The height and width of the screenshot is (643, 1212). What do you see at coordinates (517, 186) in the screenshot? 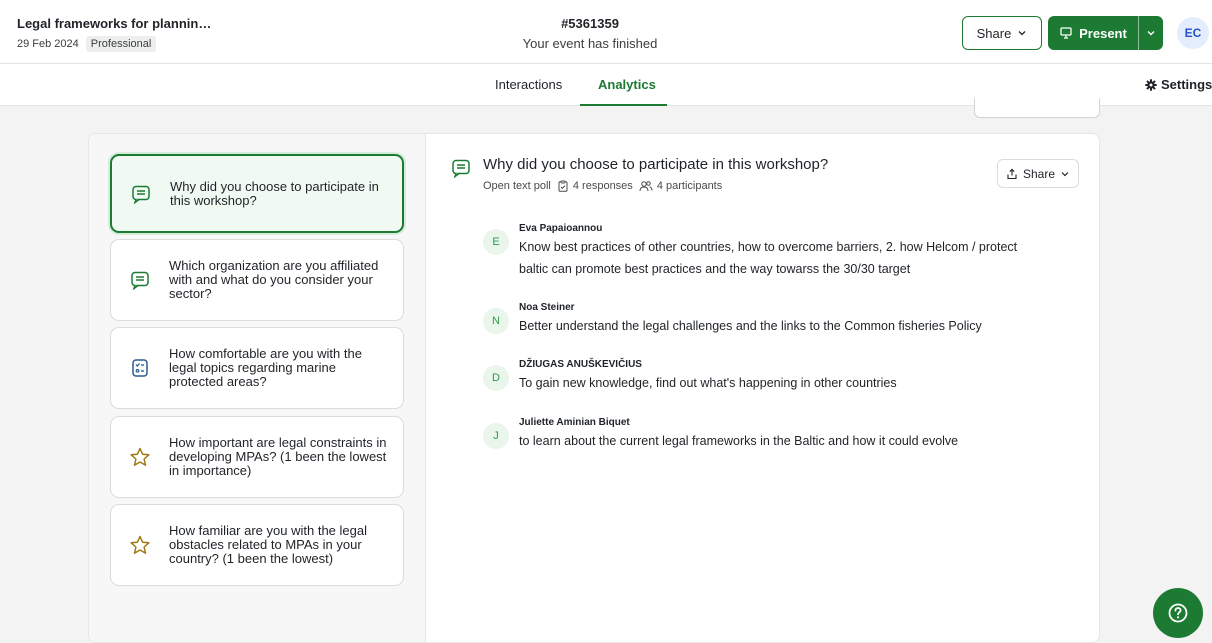
I see `poll-type: Open text poll` at bounding box center [517, 186].